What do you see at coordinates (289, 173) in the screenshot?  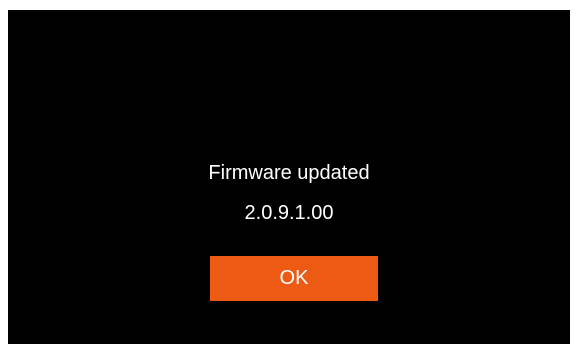 I see `update-status-message: Firmware updated` at bounding box center [289, 173].